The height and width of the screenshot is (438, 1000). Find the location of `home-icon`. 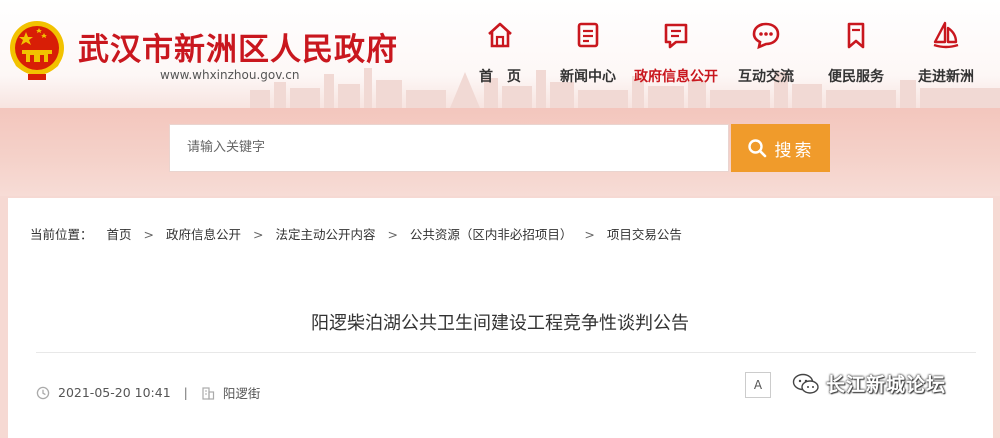

home-icon is located at coordinates (500, 35).